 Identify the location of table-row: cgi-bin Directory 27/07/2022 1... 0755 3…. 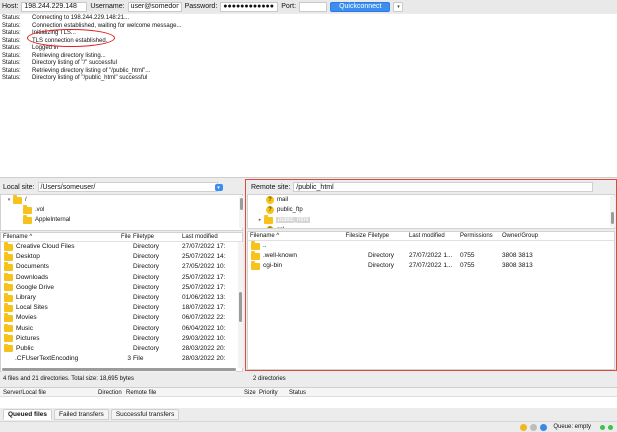
(431, 266).